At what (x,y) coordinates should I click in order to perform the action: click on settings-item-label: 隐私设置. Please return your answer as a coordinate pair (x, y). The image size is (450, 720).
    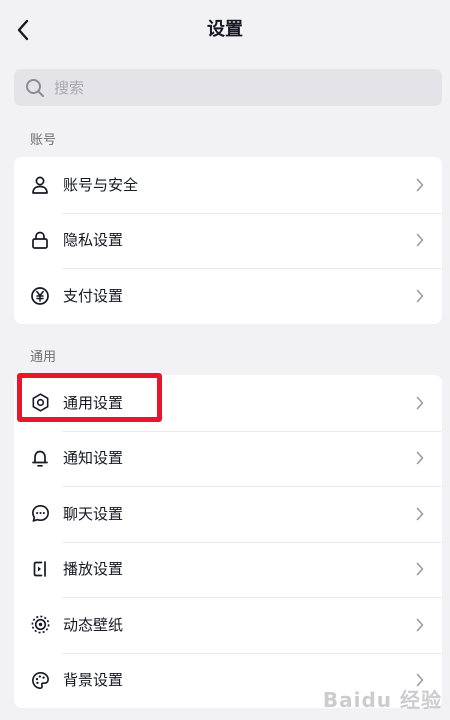
    Looking at the image, I should click on (93, 240).